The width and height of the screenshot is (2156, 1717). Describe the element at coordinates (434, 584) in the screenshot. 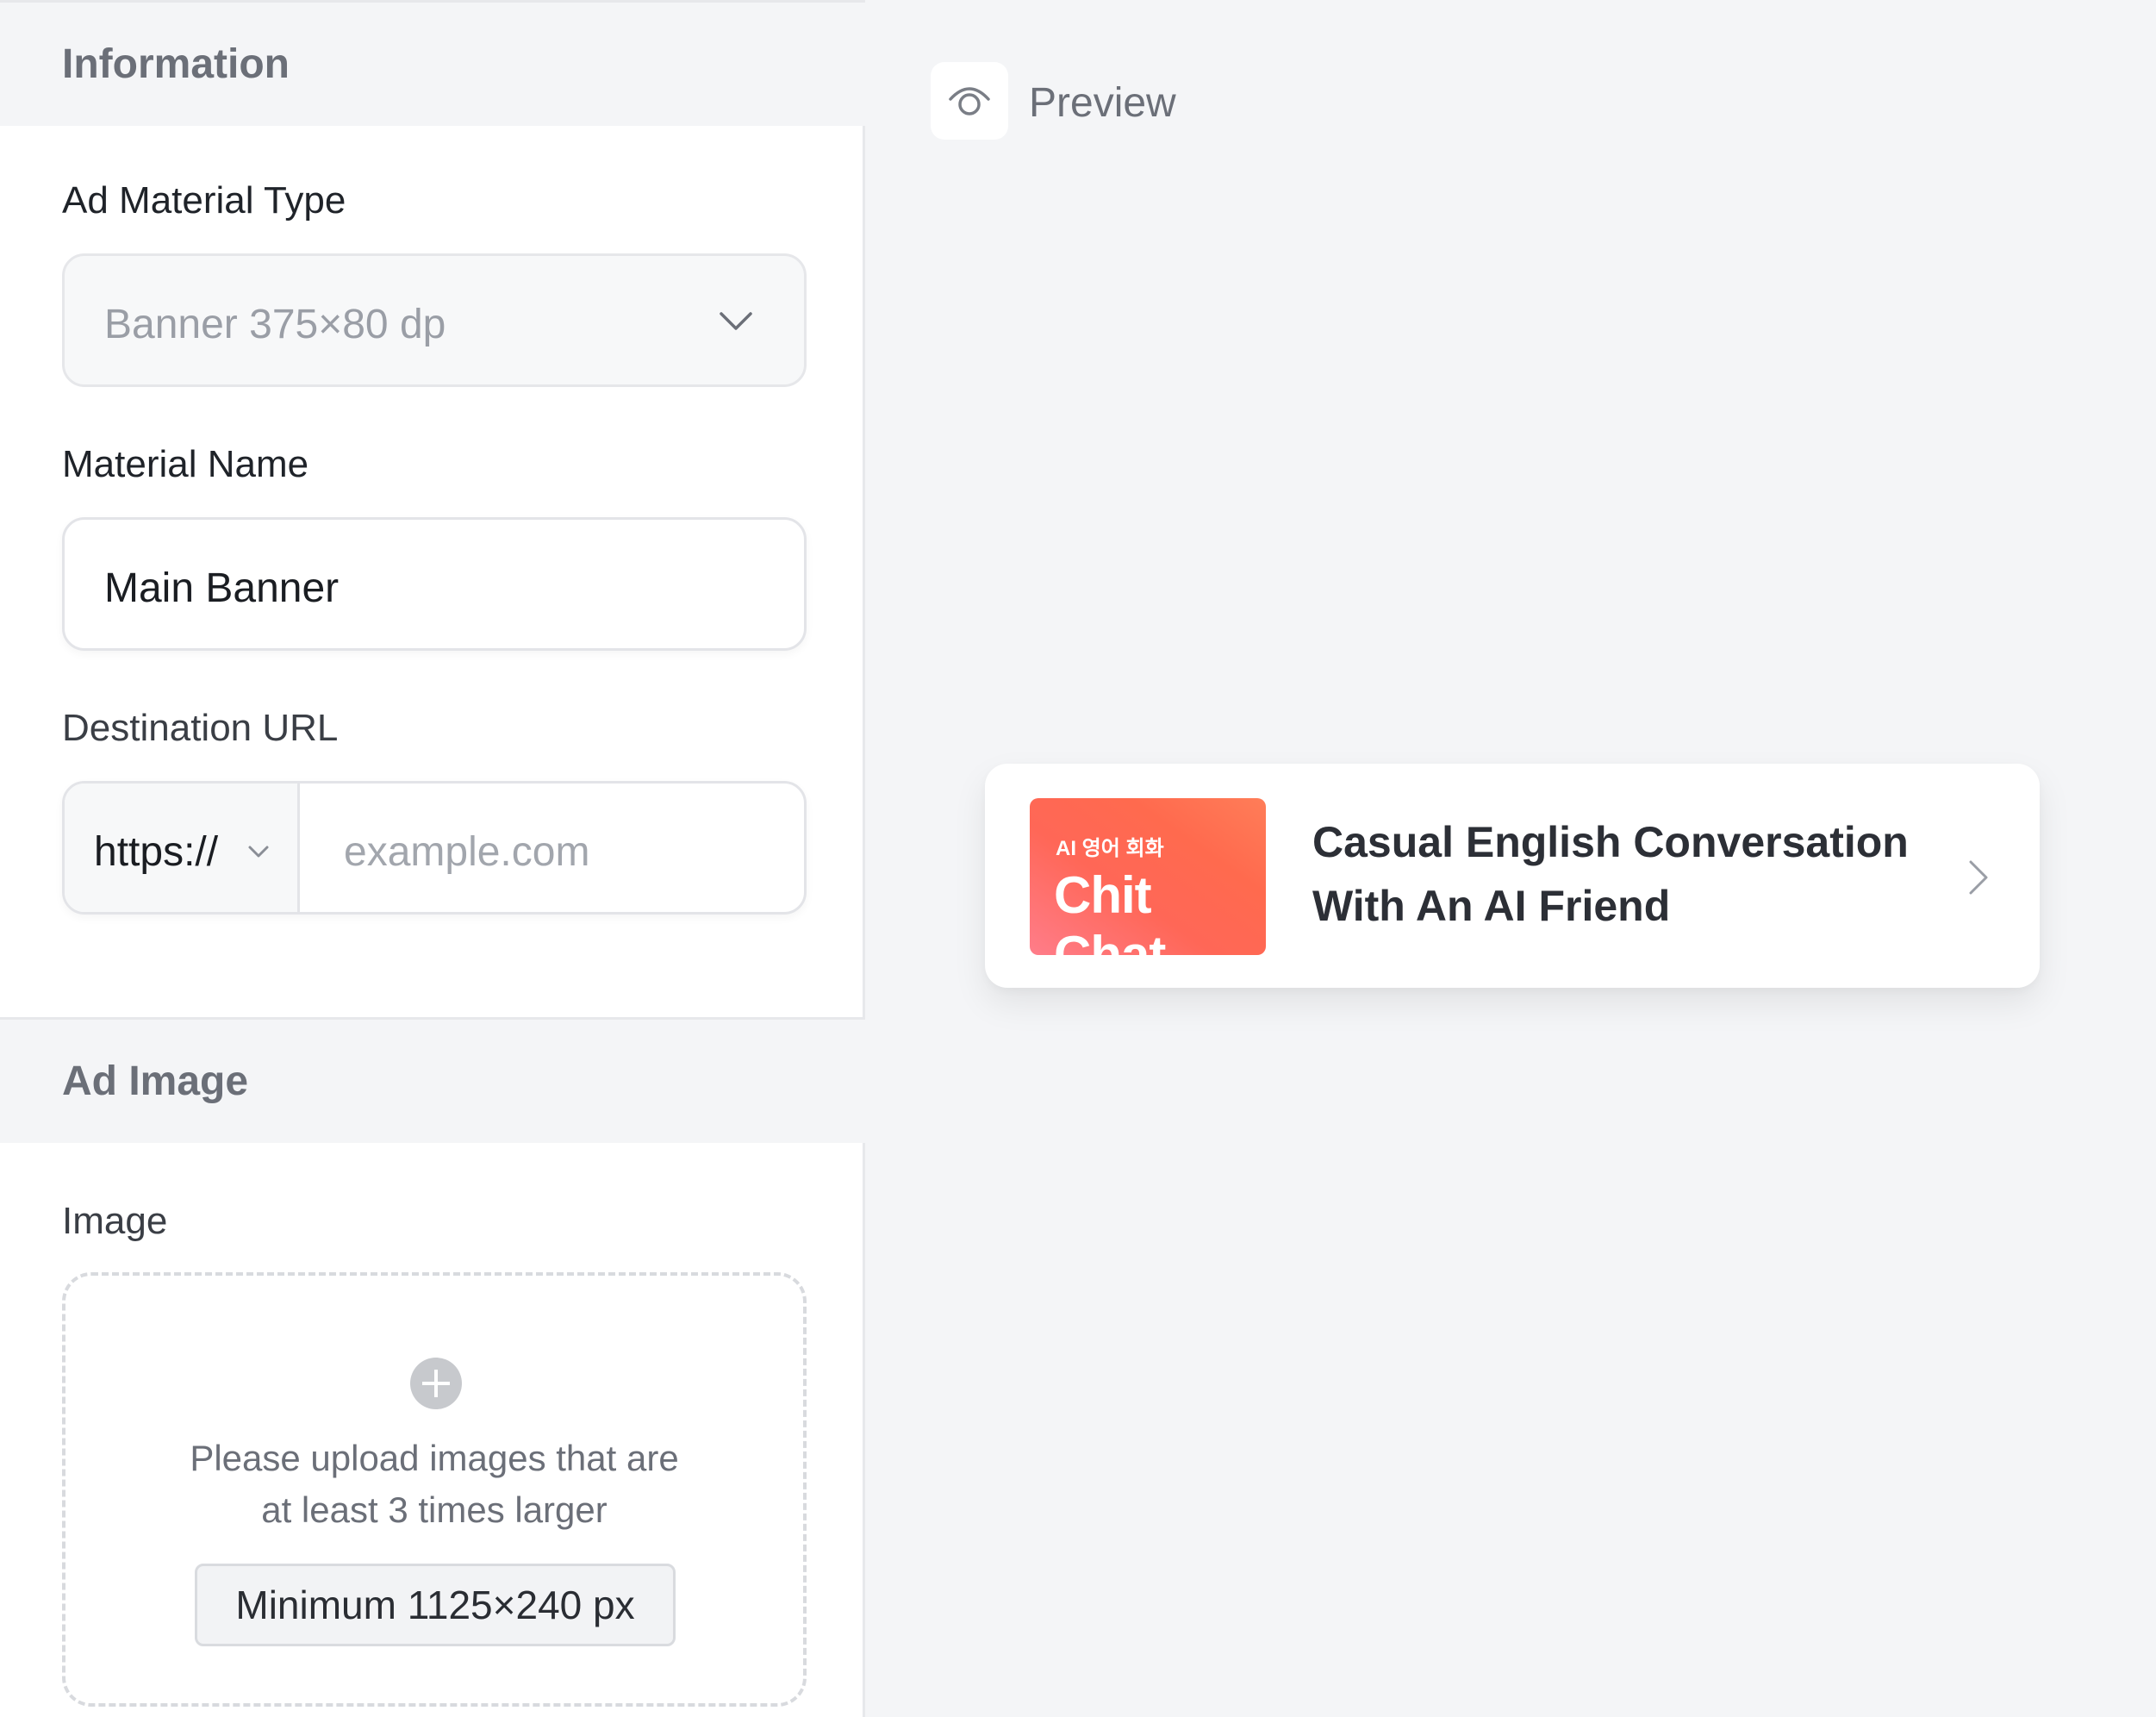

I see `material-name-input: Main Banner` at that location.